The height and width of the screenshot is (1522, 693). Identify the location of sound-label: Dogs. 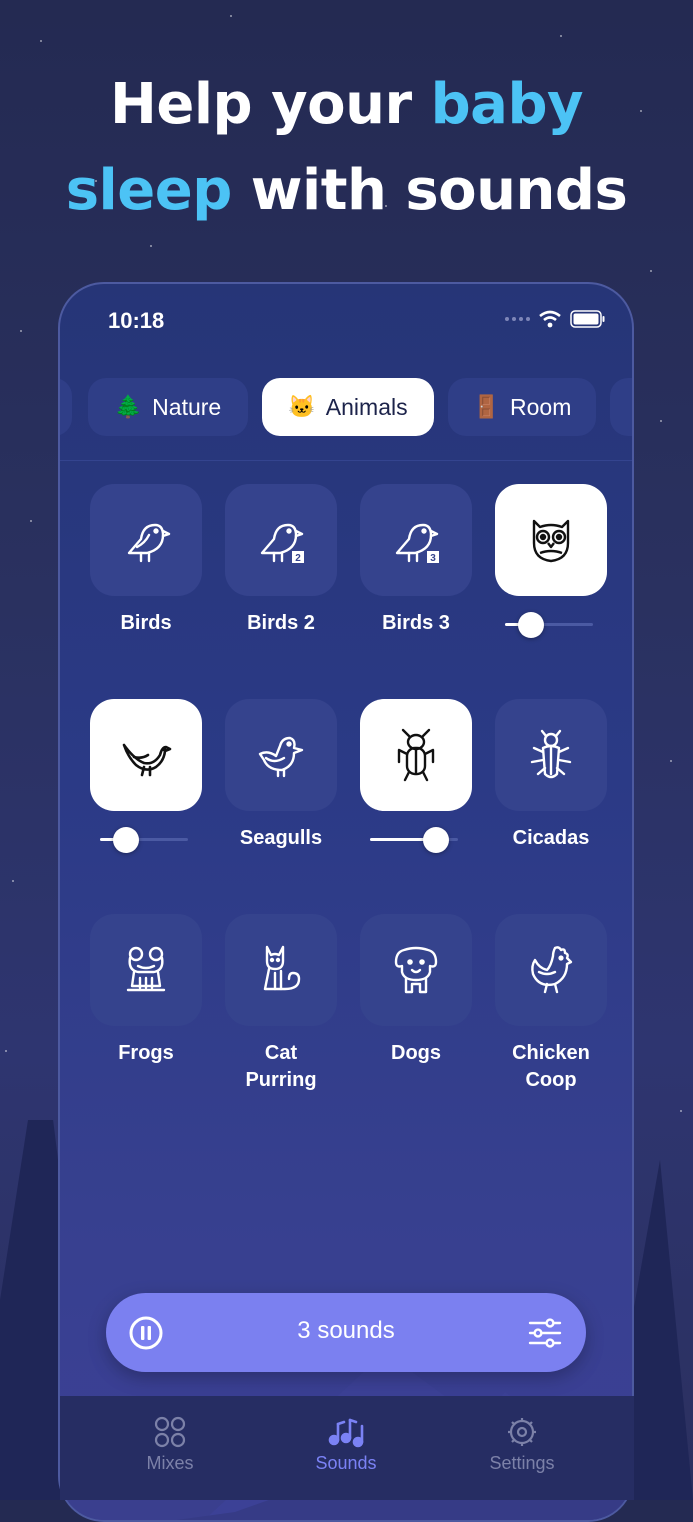
(416, 1053).